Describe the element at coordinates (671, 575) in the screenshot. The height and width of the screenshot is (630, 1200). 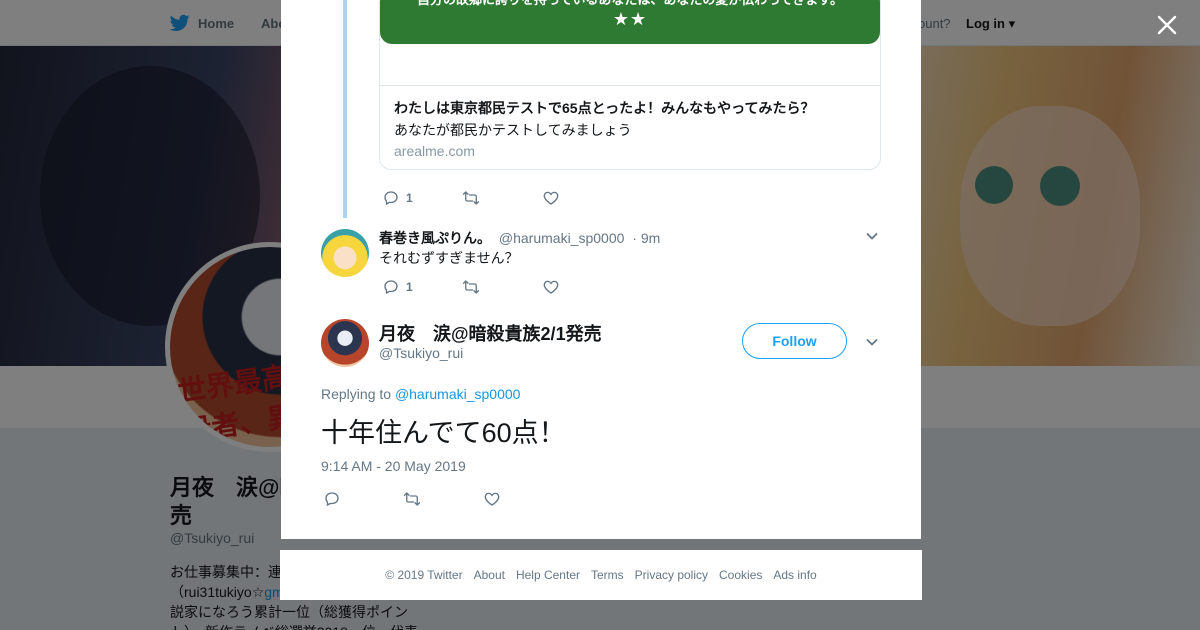
I see `footer-link-privacy: Privacy policy` at that location.